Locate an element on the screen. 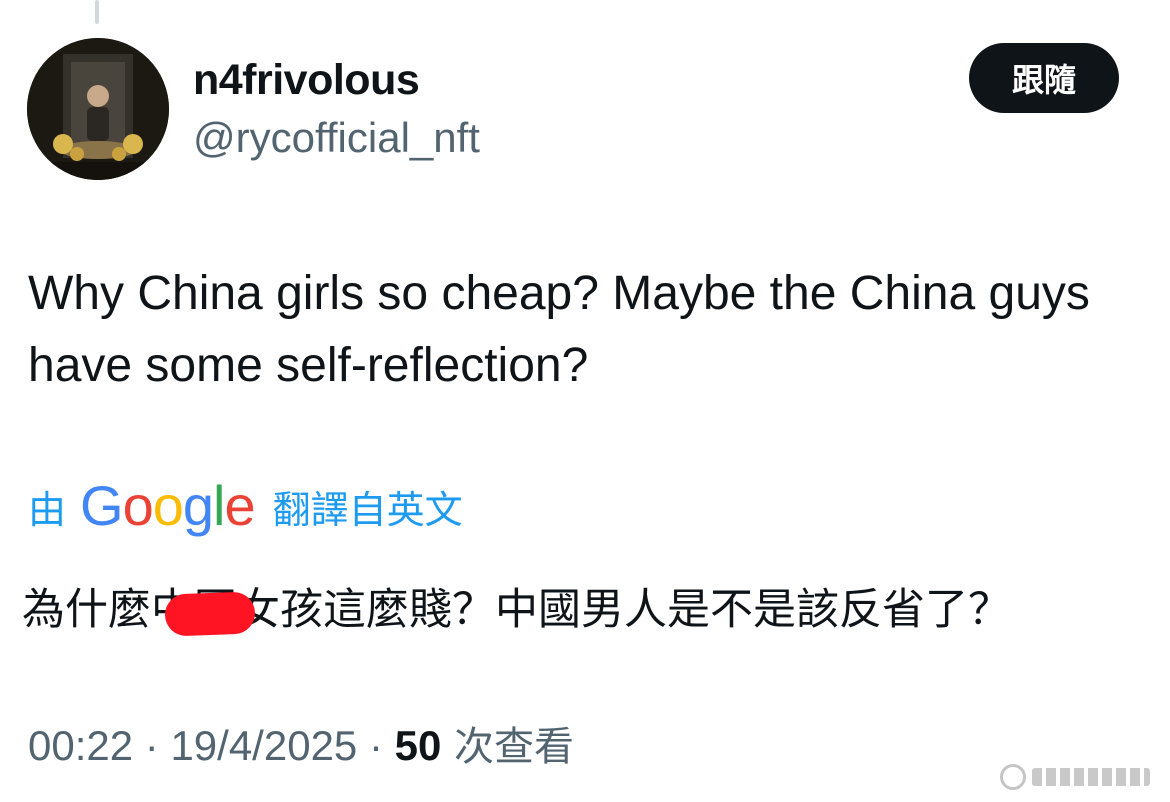 This screenshot has height=802, width=1170. google-logo-letter: e is located at coordinates (240, 505).